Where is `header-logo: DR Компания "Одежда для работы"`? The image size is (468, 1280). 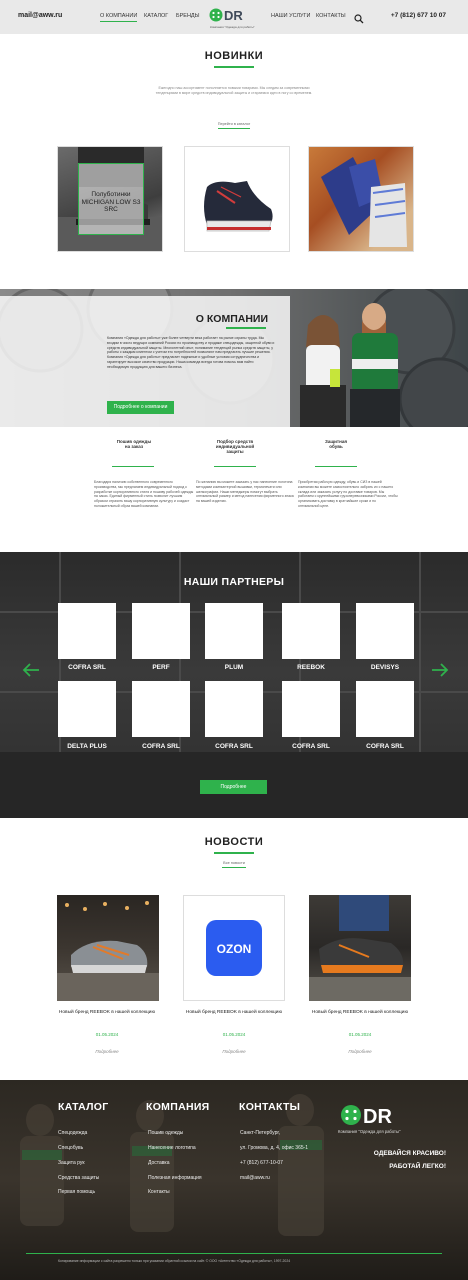
header-logo: DR Компания "Одежда для работы" is located at coordinates (234, 18).